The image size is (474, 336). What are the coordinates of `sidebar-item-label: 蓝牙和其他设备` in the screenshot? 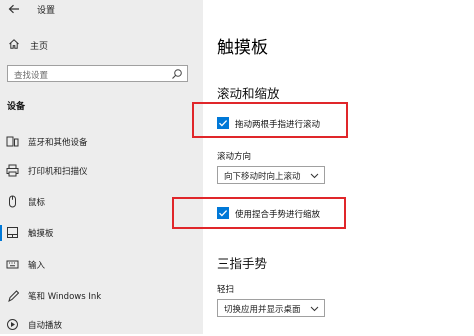 It's located at (58, 143).